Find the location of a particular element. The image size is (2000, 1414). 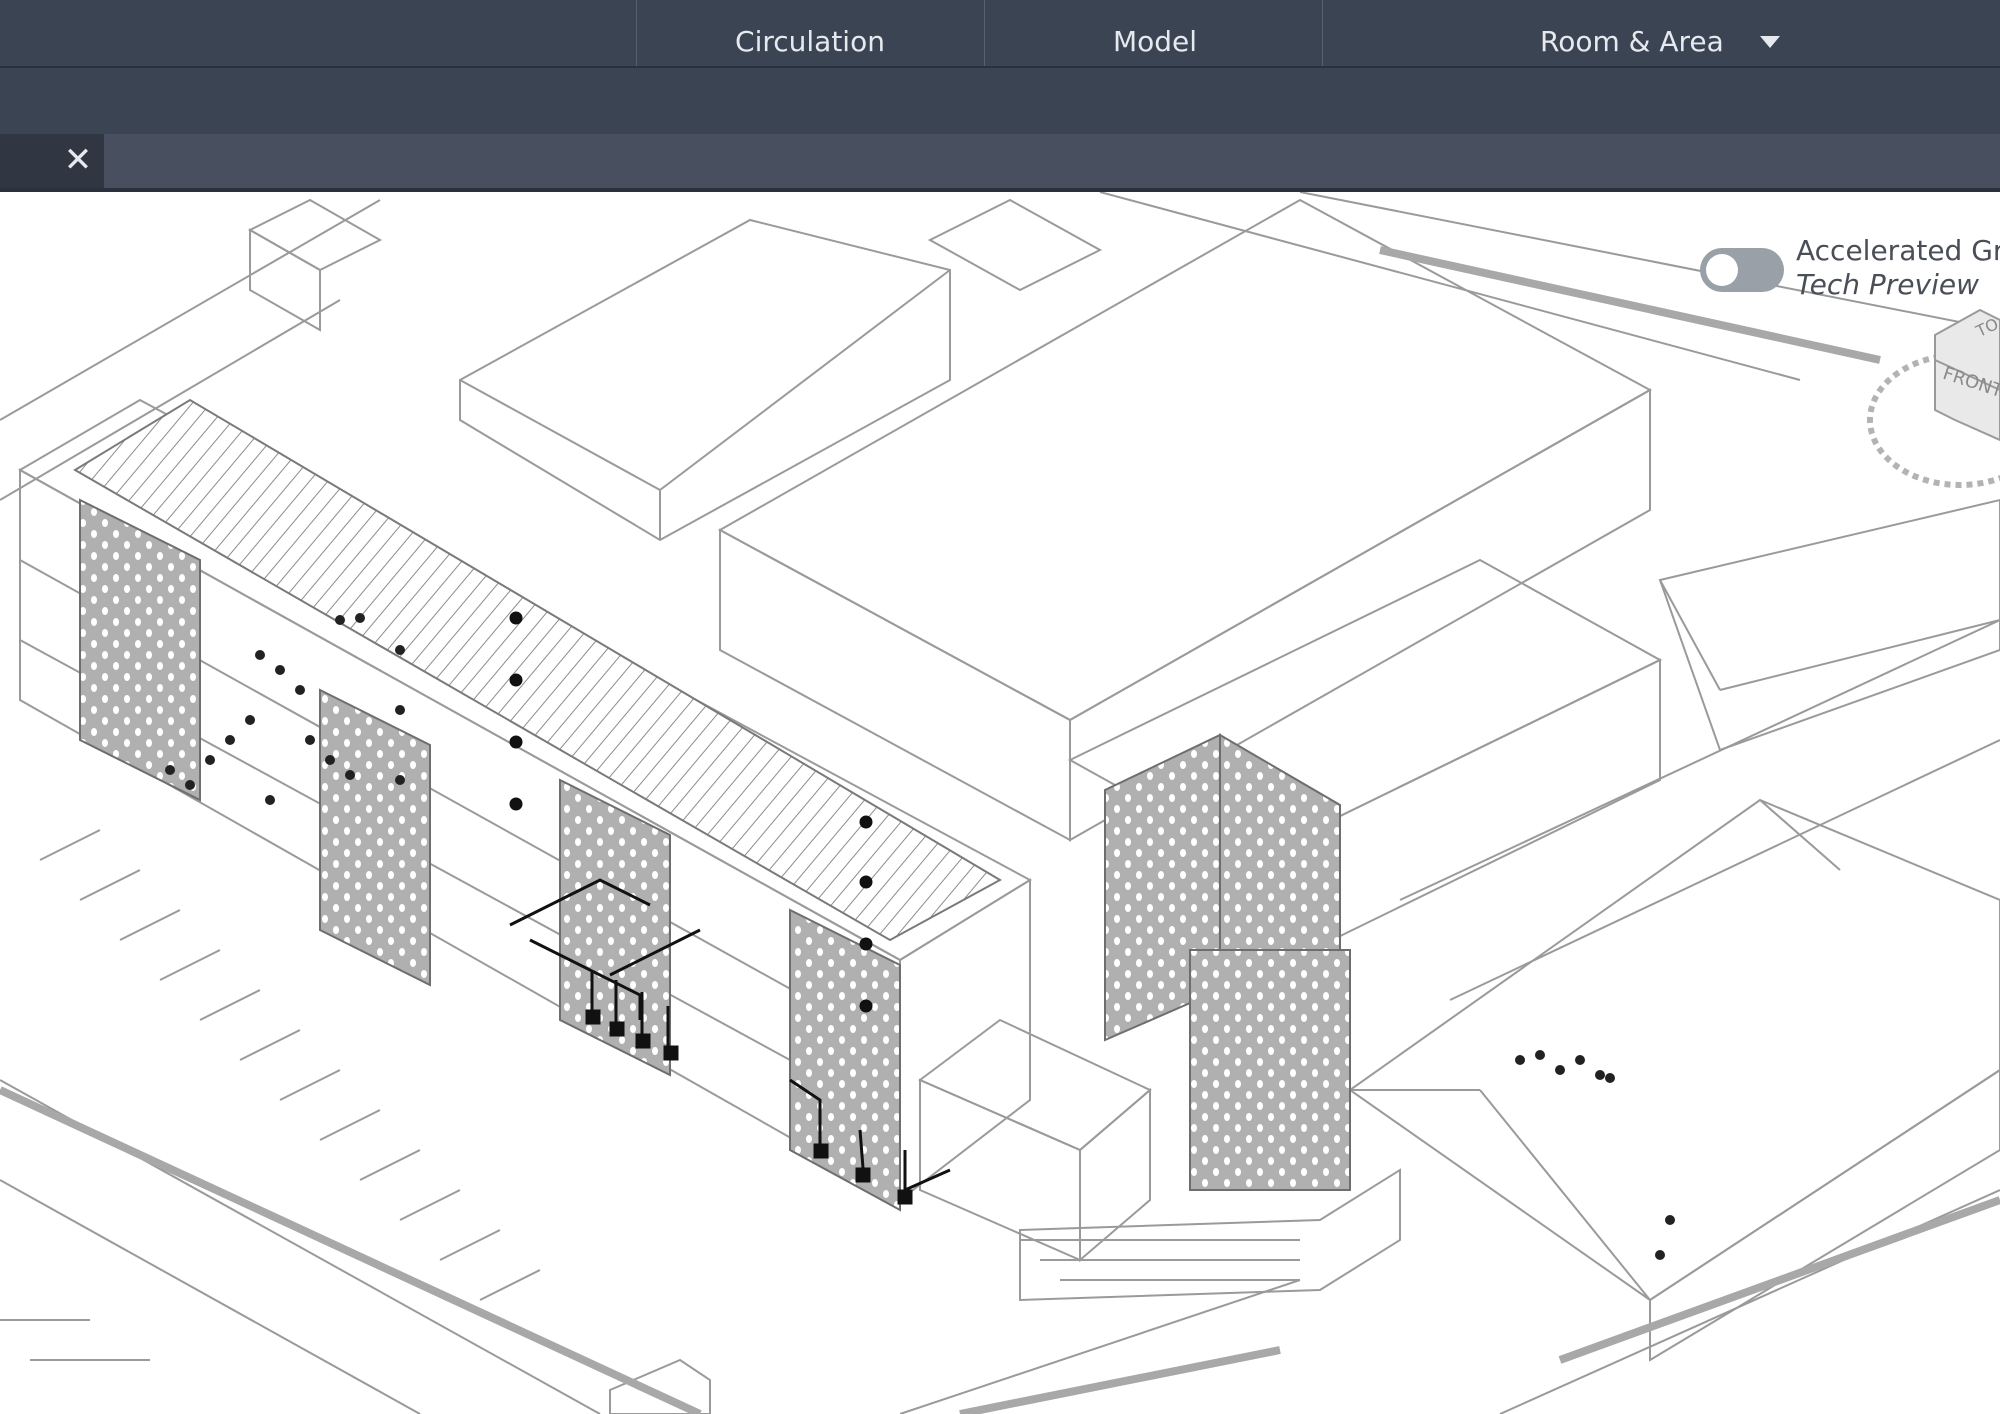

caret-down-icon is located at coordinates (1770, 42).